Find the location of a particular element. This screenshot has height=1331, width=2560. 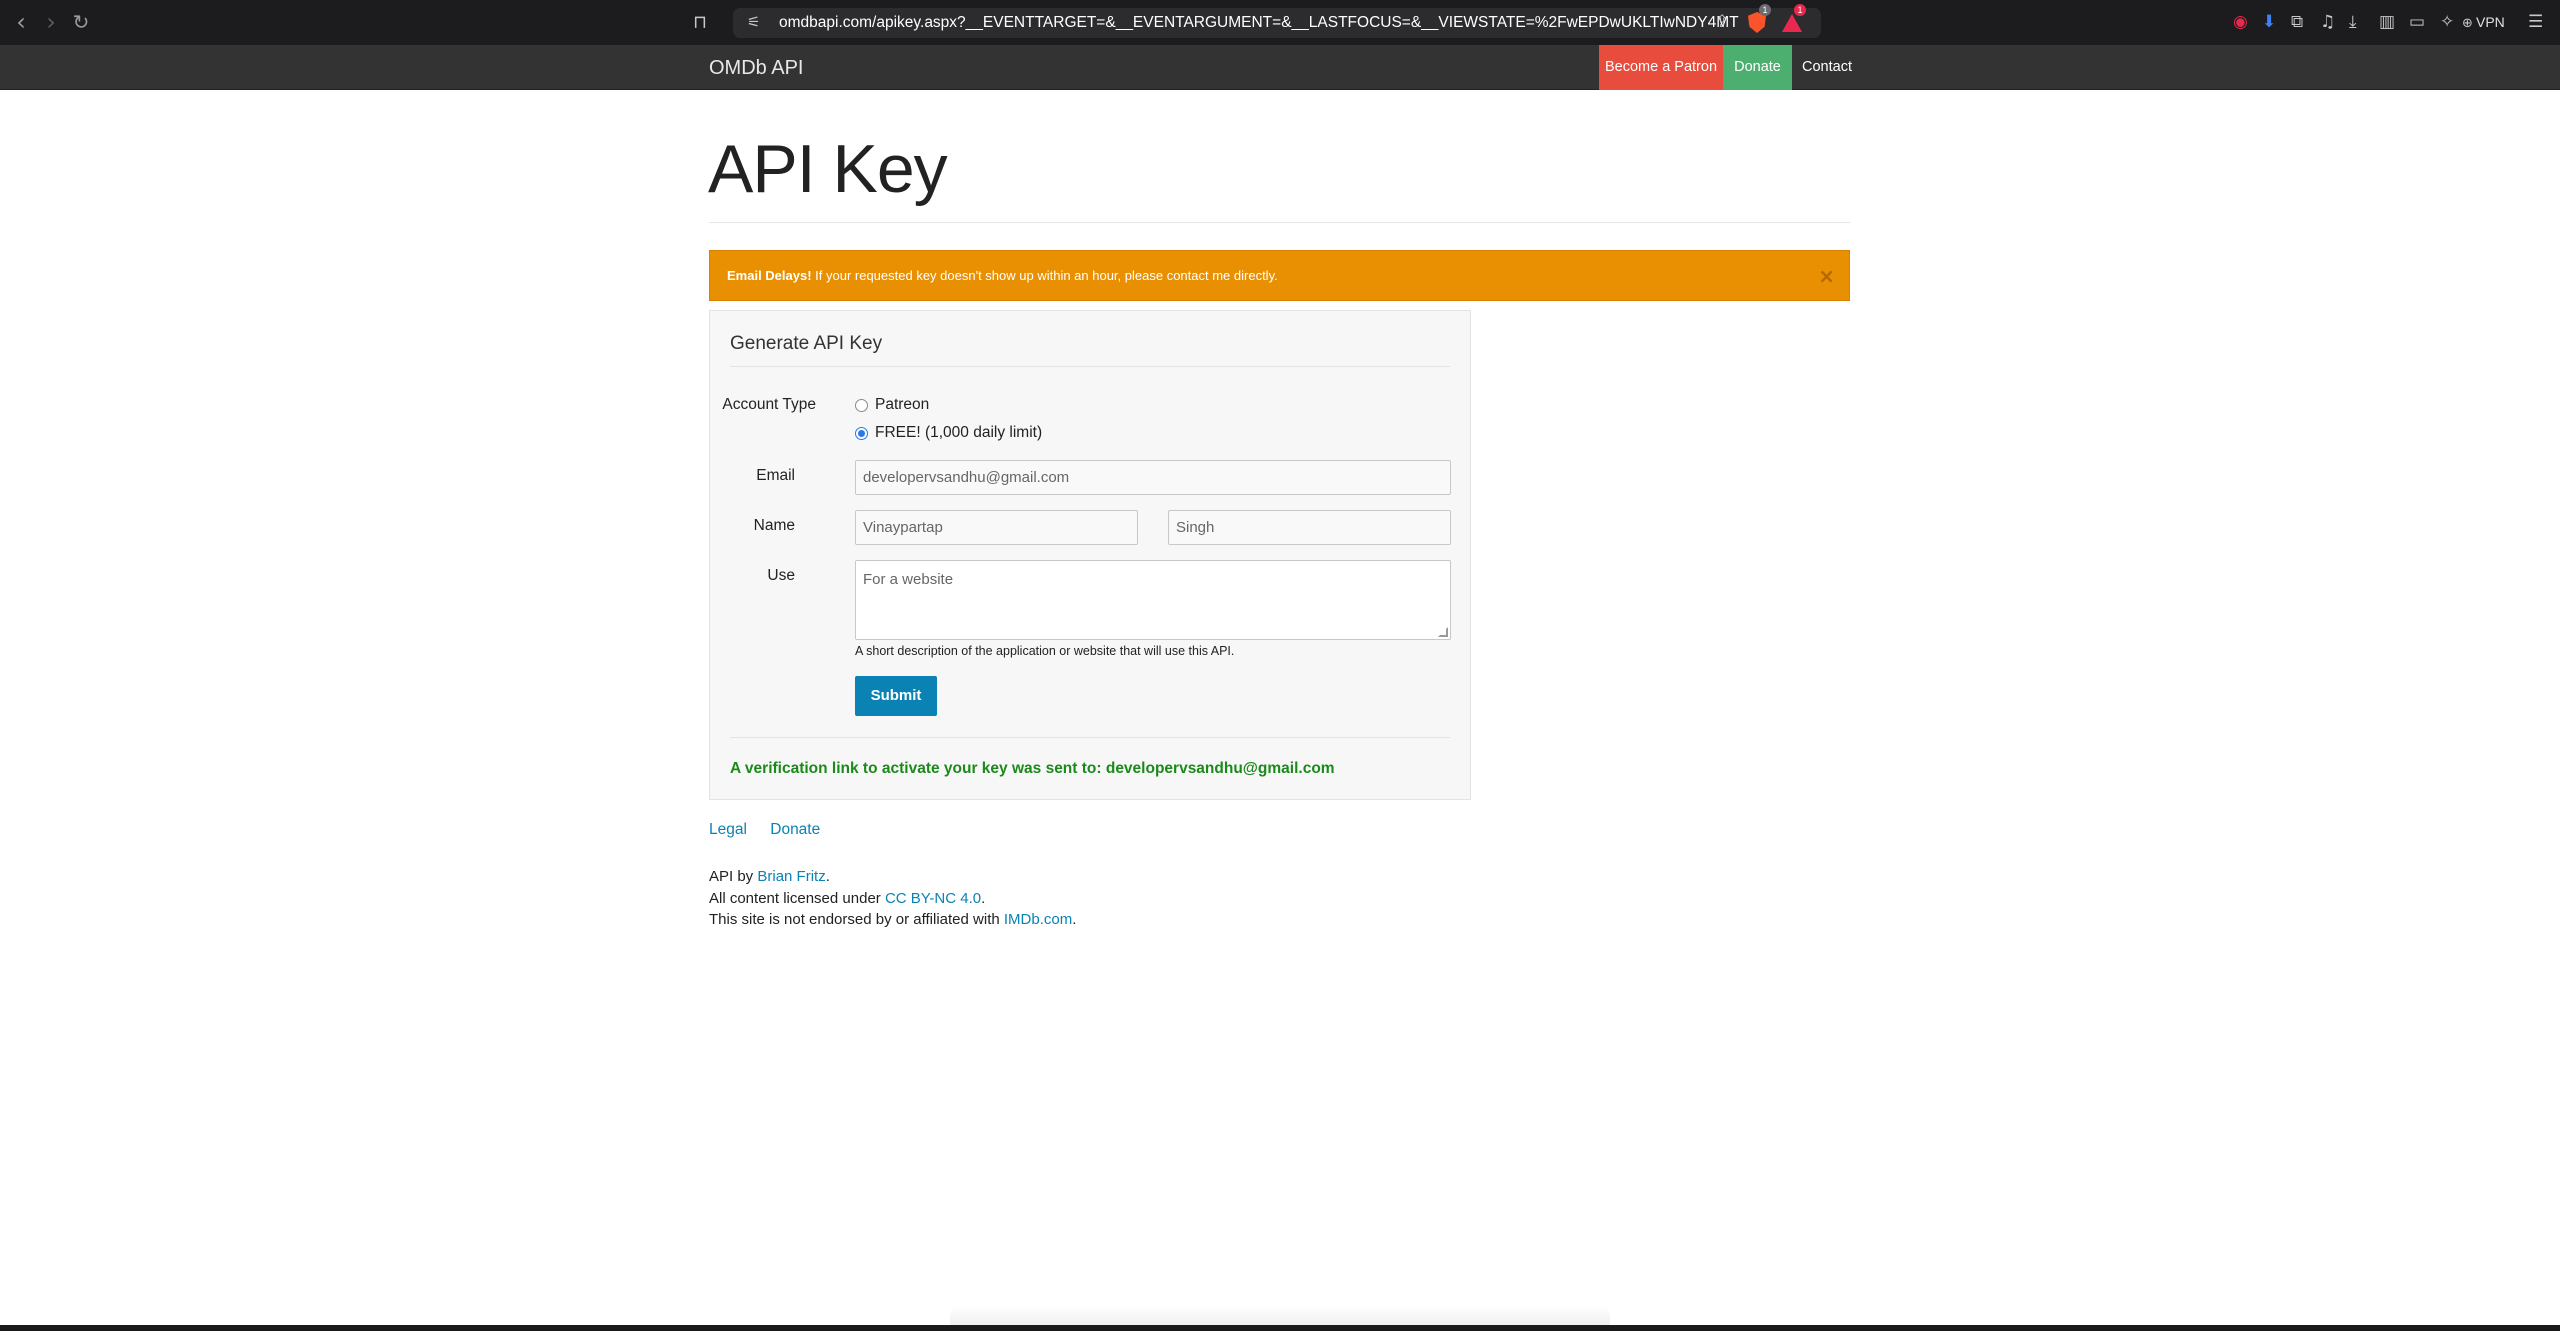

footer-line-license: All content licensed under CC BY-NC 4.0. is located at coordinates (892, 899).